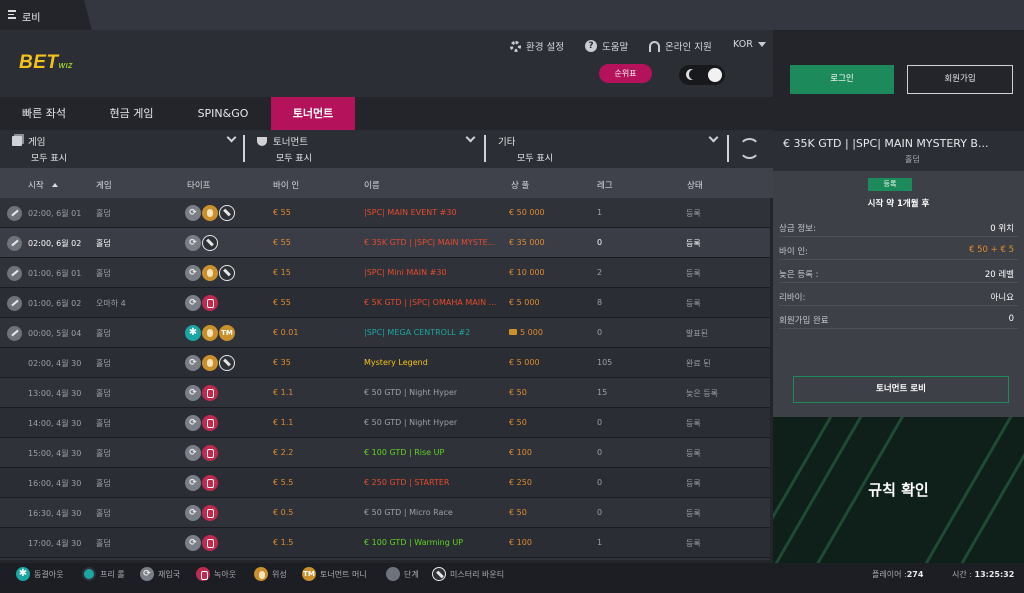  What do you see at coordinates (103, 574) in the screenshot?
I see `legend-item: 프리 롤` at bounding box center [103, 574].